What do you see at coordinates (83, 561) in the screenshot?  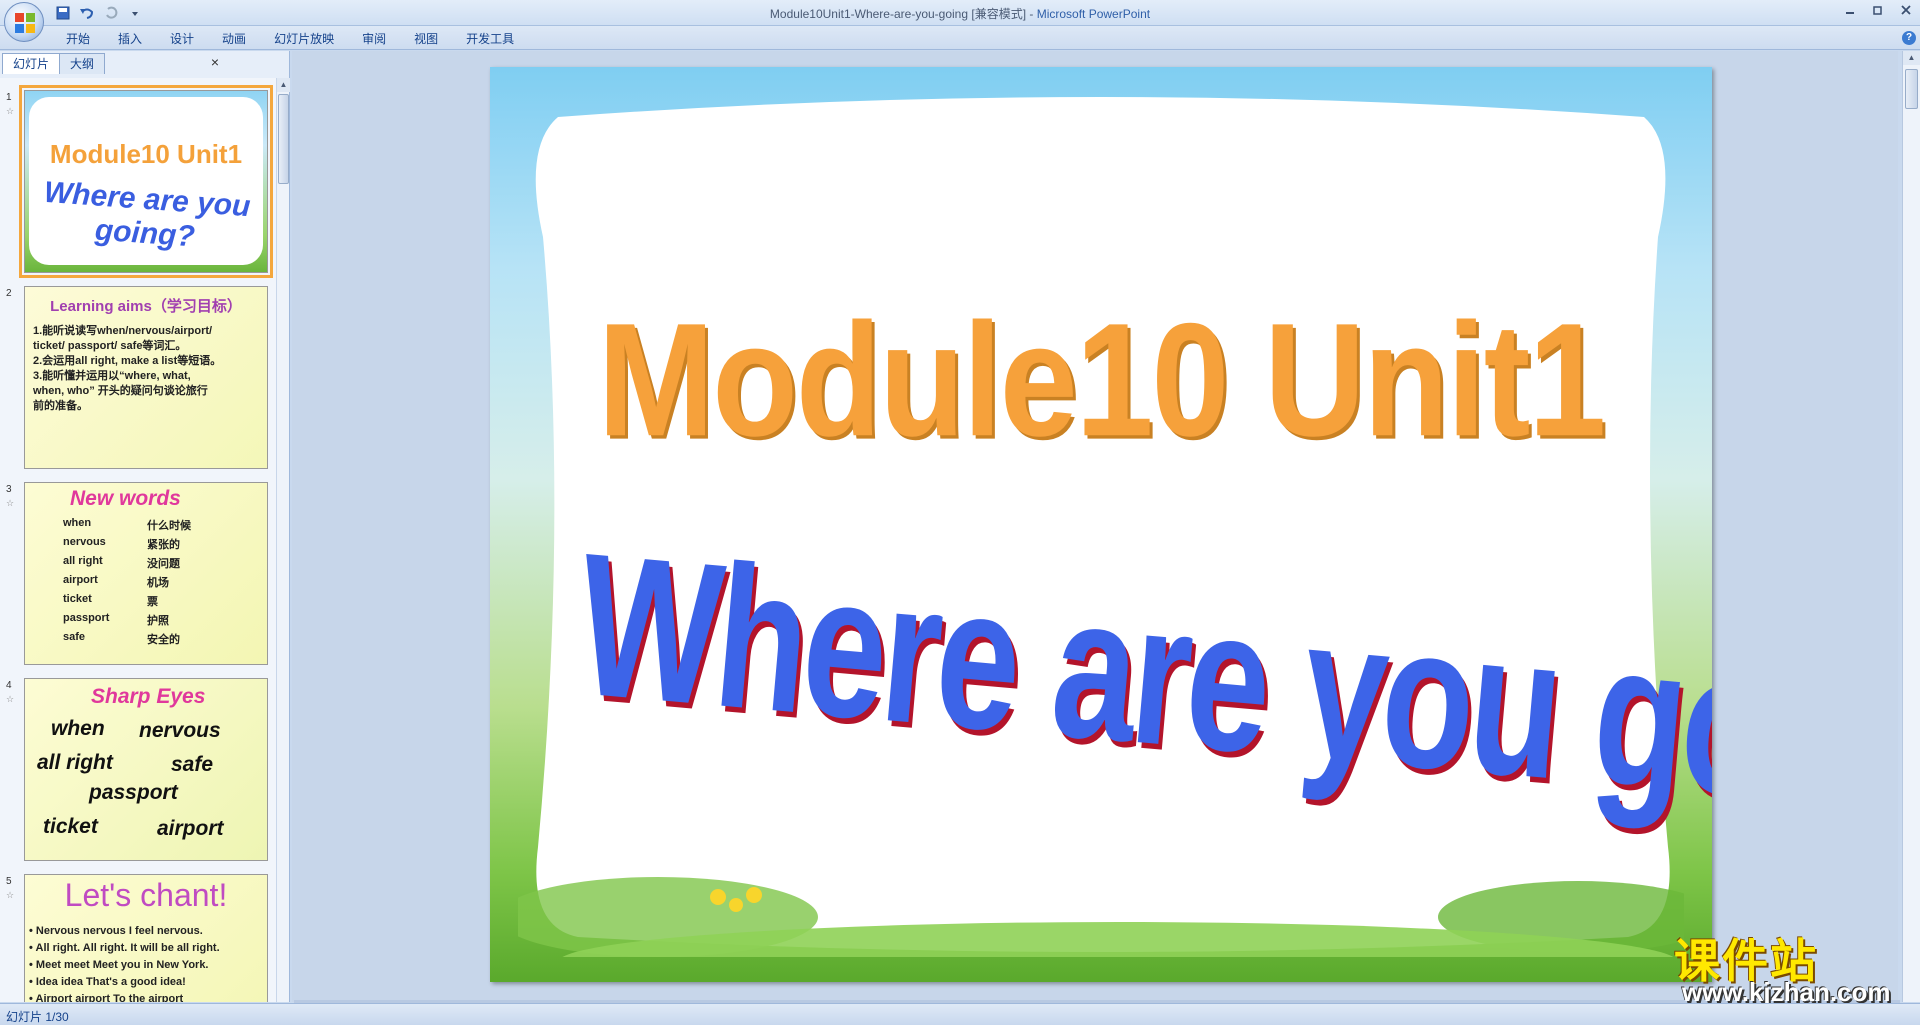 I see `word-en: all right` at bounding box center [83, 561].